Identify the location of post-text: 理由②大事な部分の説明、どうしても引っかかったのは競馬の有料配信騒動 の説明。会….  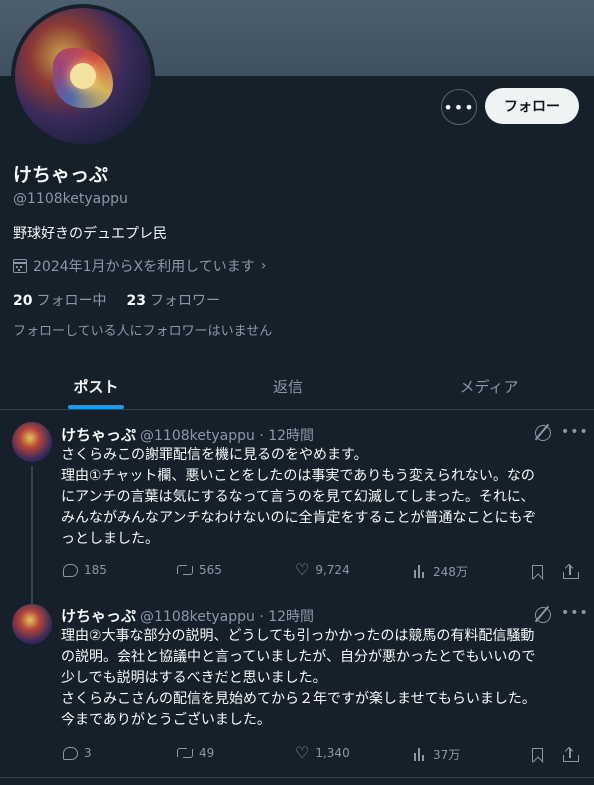
(298, 678).